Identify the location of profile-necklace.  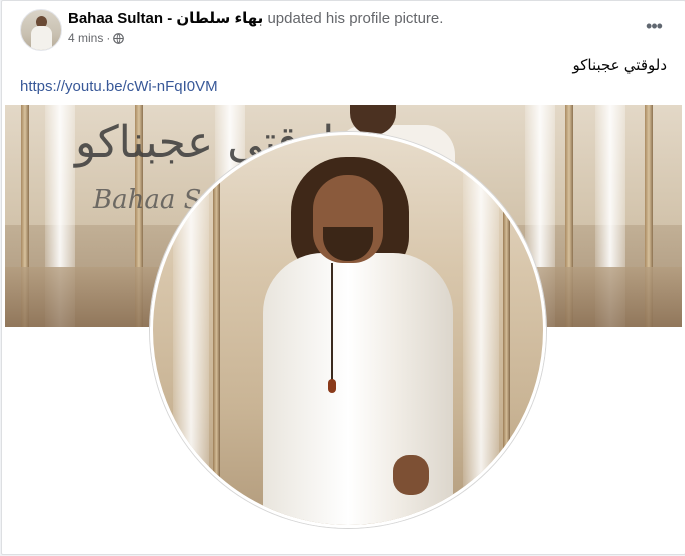
(332, 323).